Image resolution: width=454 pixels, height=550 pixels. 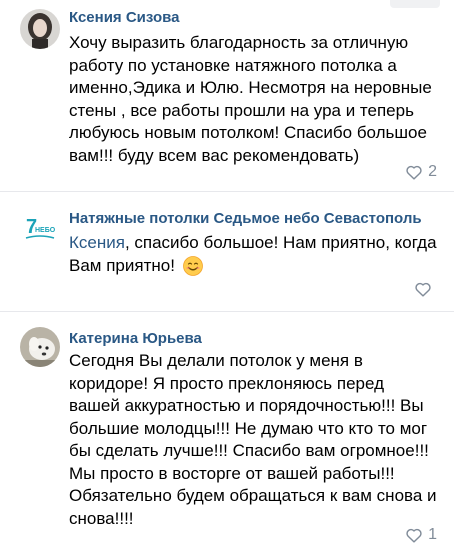 I want to click on smiling-face-icon, so click(x=192, y=266).